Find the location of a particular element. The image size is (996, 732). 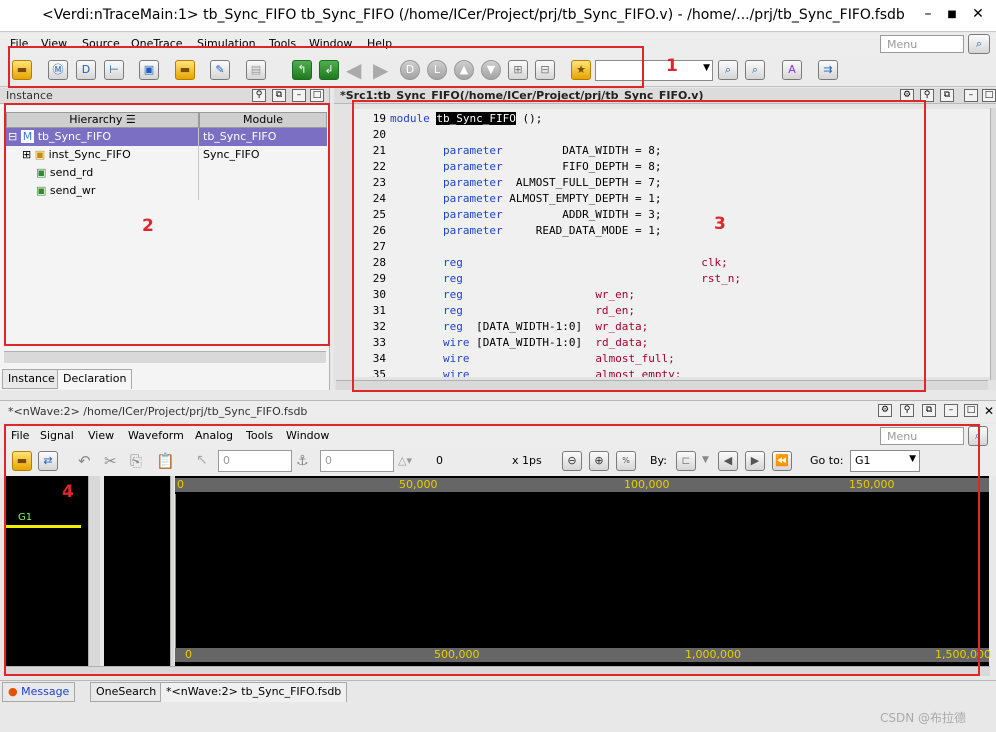

search-icon: ⌕ is located at coordinates (979, 44).